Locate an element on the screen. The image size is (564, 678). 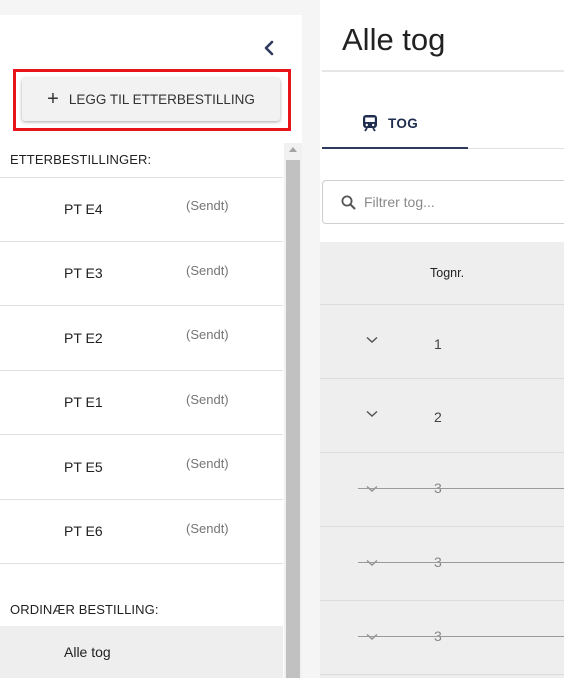
list-item: PT E6 (Sendt) is located at coordinates (141, 532).